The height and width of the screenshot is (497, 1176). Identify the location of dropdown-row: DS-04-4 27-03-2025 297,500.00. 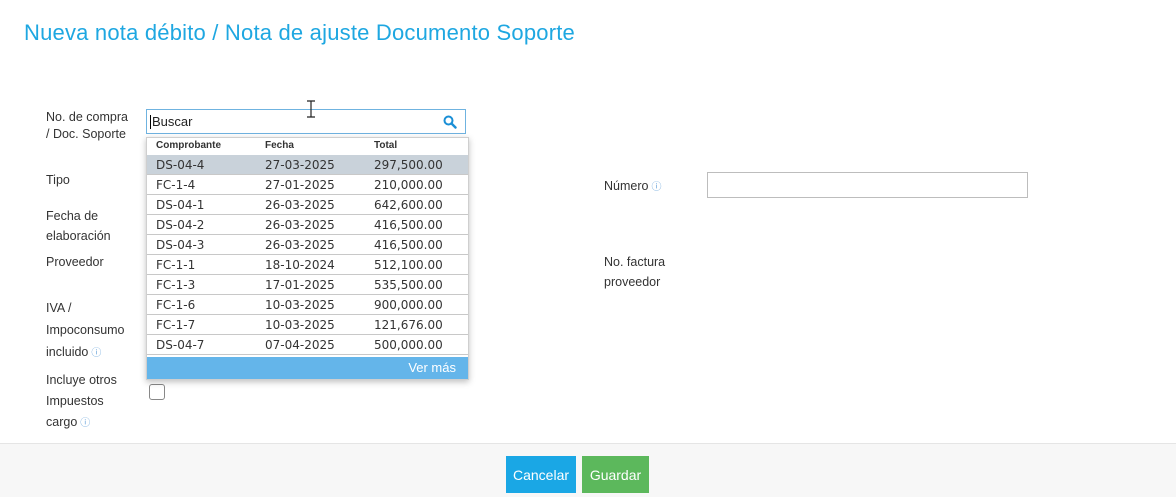
(307, 165).